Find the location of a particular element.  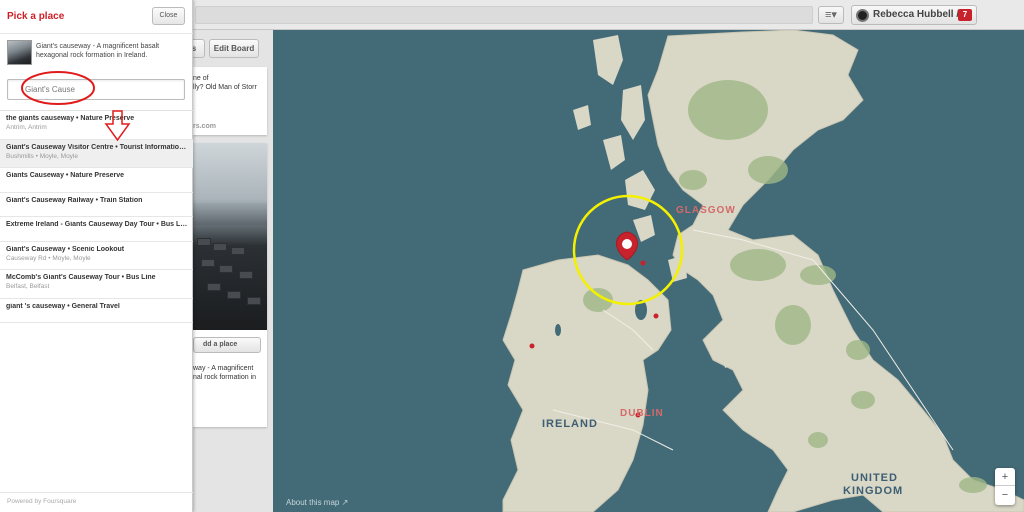

avatar is located at coordinates (862, 15).